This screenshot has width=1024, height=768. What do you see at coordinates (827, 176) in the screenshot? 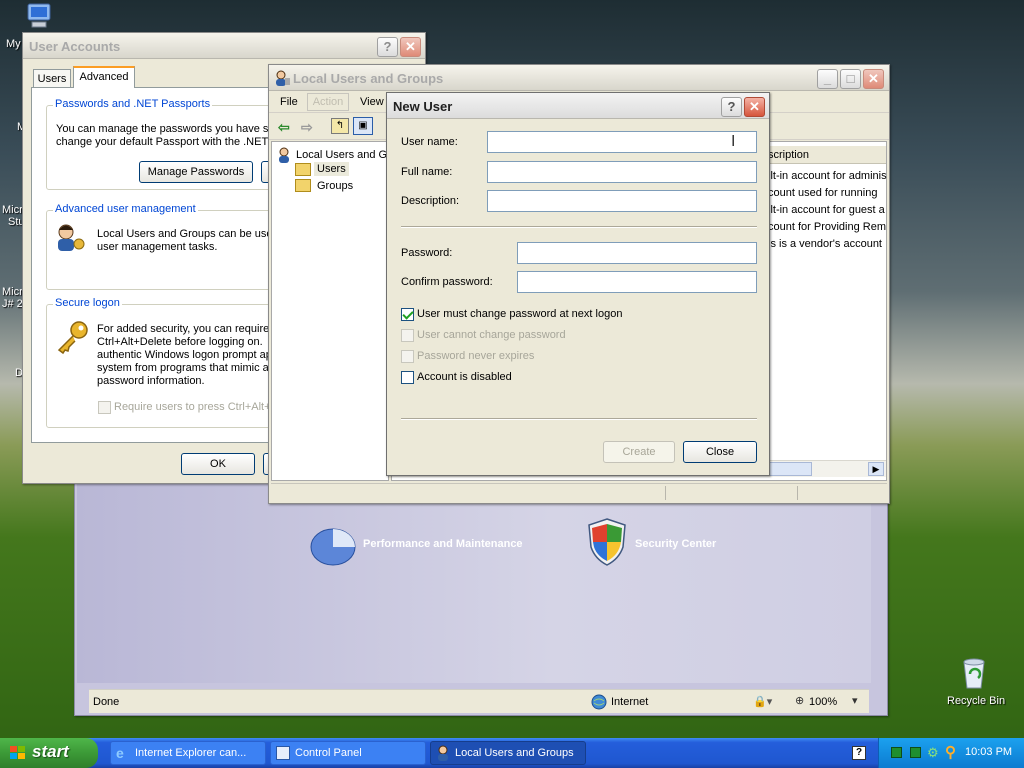
I see `desc-row-1: ilt-in account for adminis` at bounding box center [827, 176].